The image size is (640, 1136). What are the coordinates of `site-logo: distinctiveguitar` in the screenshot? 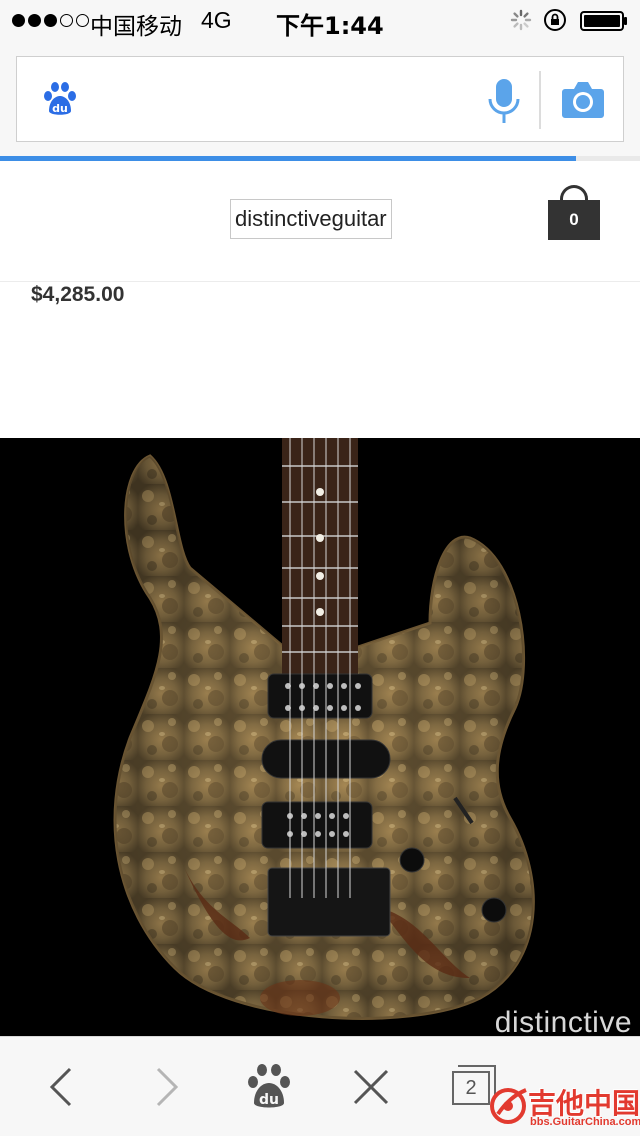 It's located at (311, 219).